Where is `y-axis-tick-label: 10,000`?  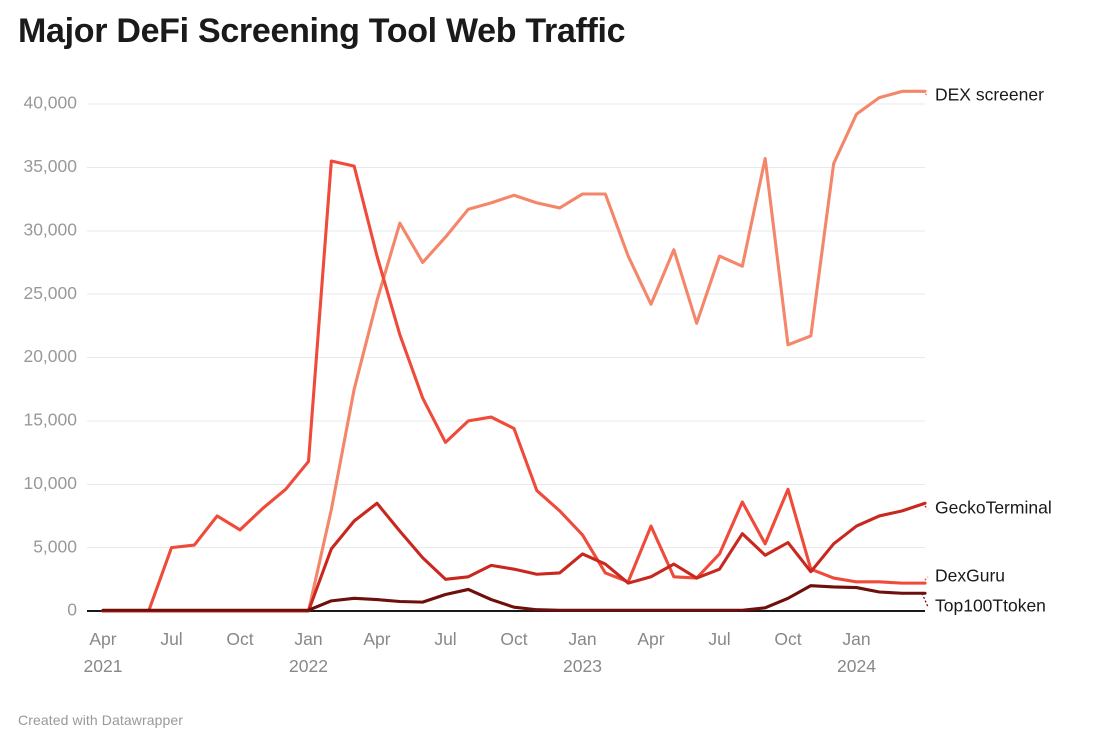 y-axis-tick-label: 10,000 is located at coordinates (50, 483).